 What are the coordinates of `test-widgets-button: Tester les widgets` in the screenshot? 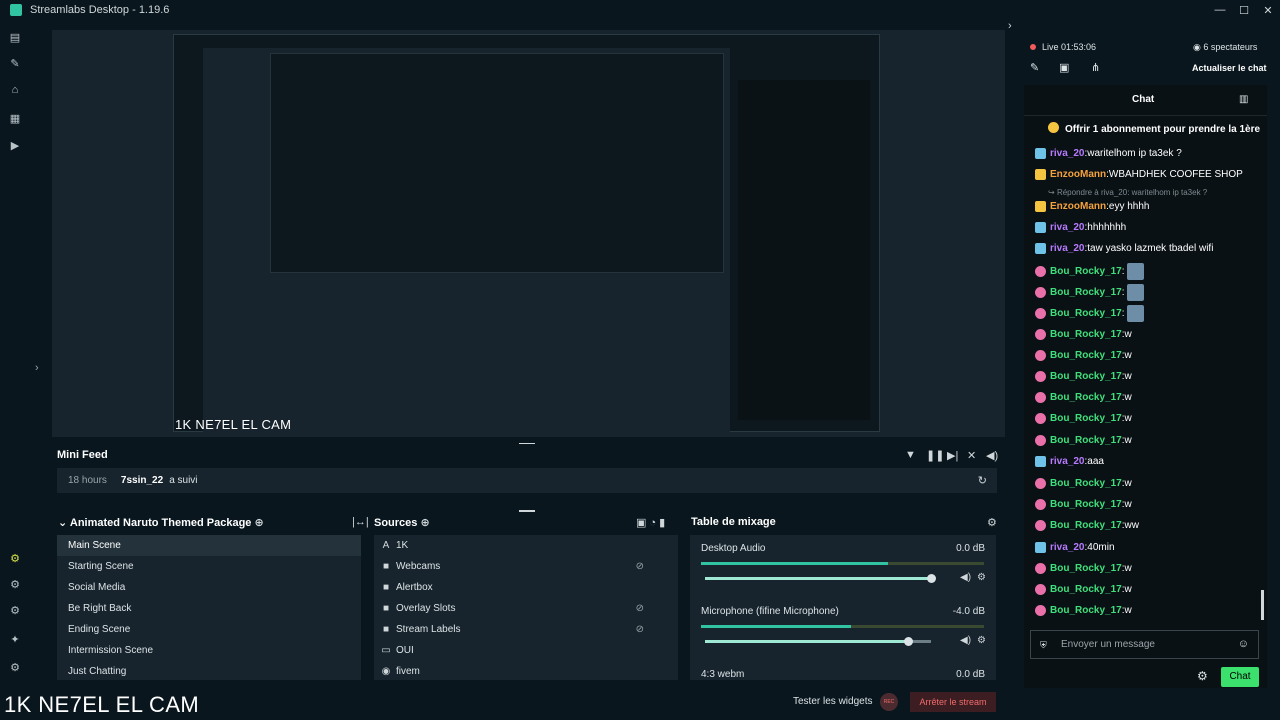 It's located at (832, 701).